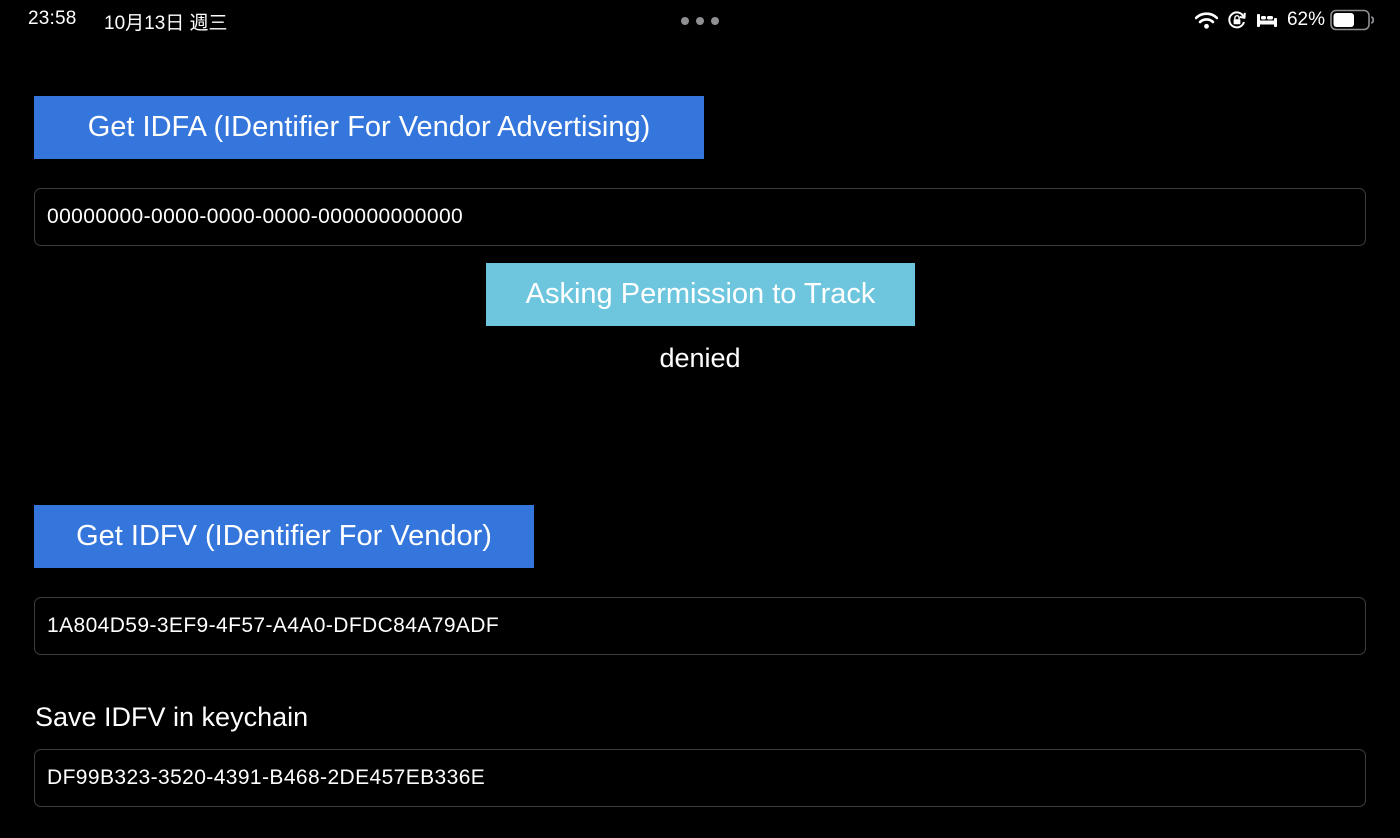 This screenshot has width=1400, height=838. Describe the element at coordinates (166, 23) in the screenshot. I see `status-date: 10月13日 週三` at that location.